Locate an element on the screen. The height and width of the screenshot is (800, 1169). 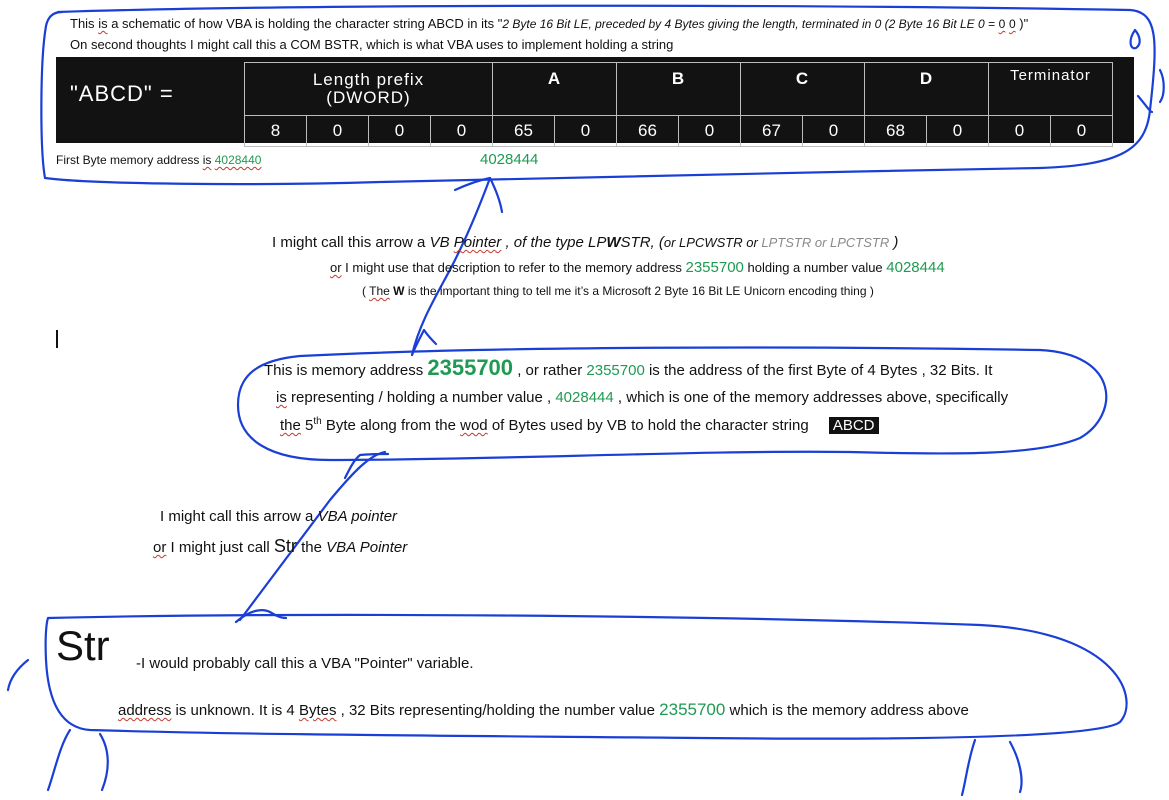
arrow1-w: W is located at coordinates (613, 242).